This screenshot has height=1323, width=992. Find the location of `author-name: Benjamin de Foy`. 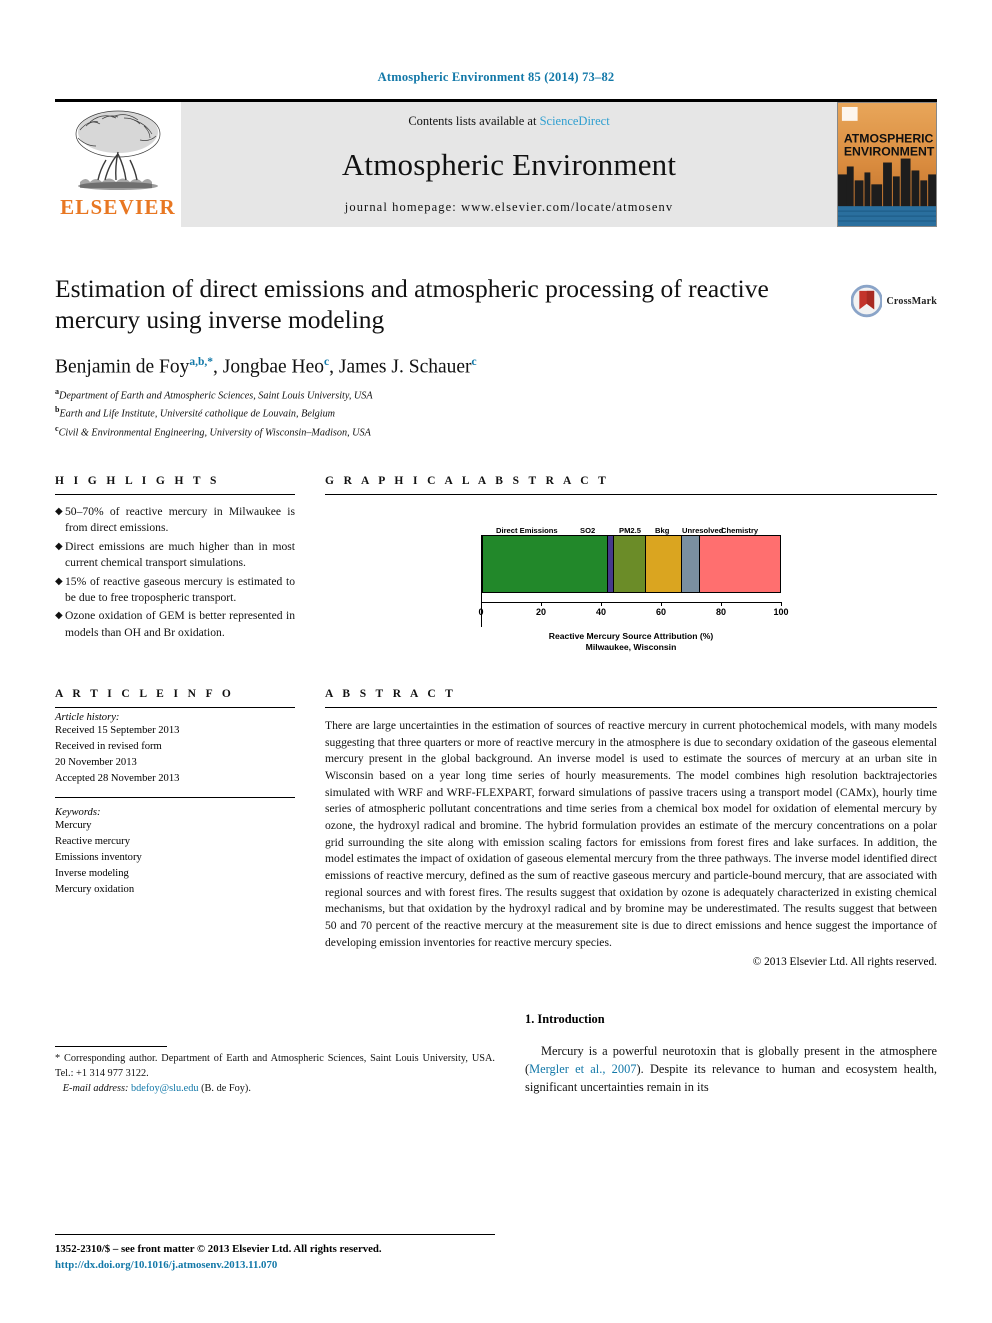

author-name: Benjamin de Foy is located at coordinates (122, 367).